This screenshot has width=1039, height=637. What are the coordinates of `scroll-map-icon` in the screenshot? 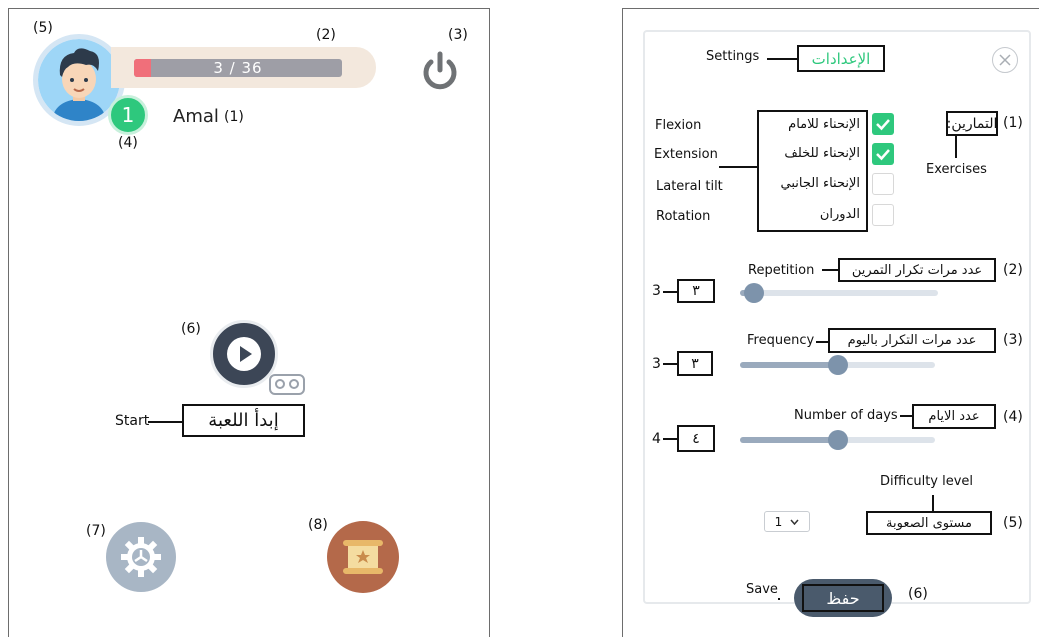 It's located at (363, 557).